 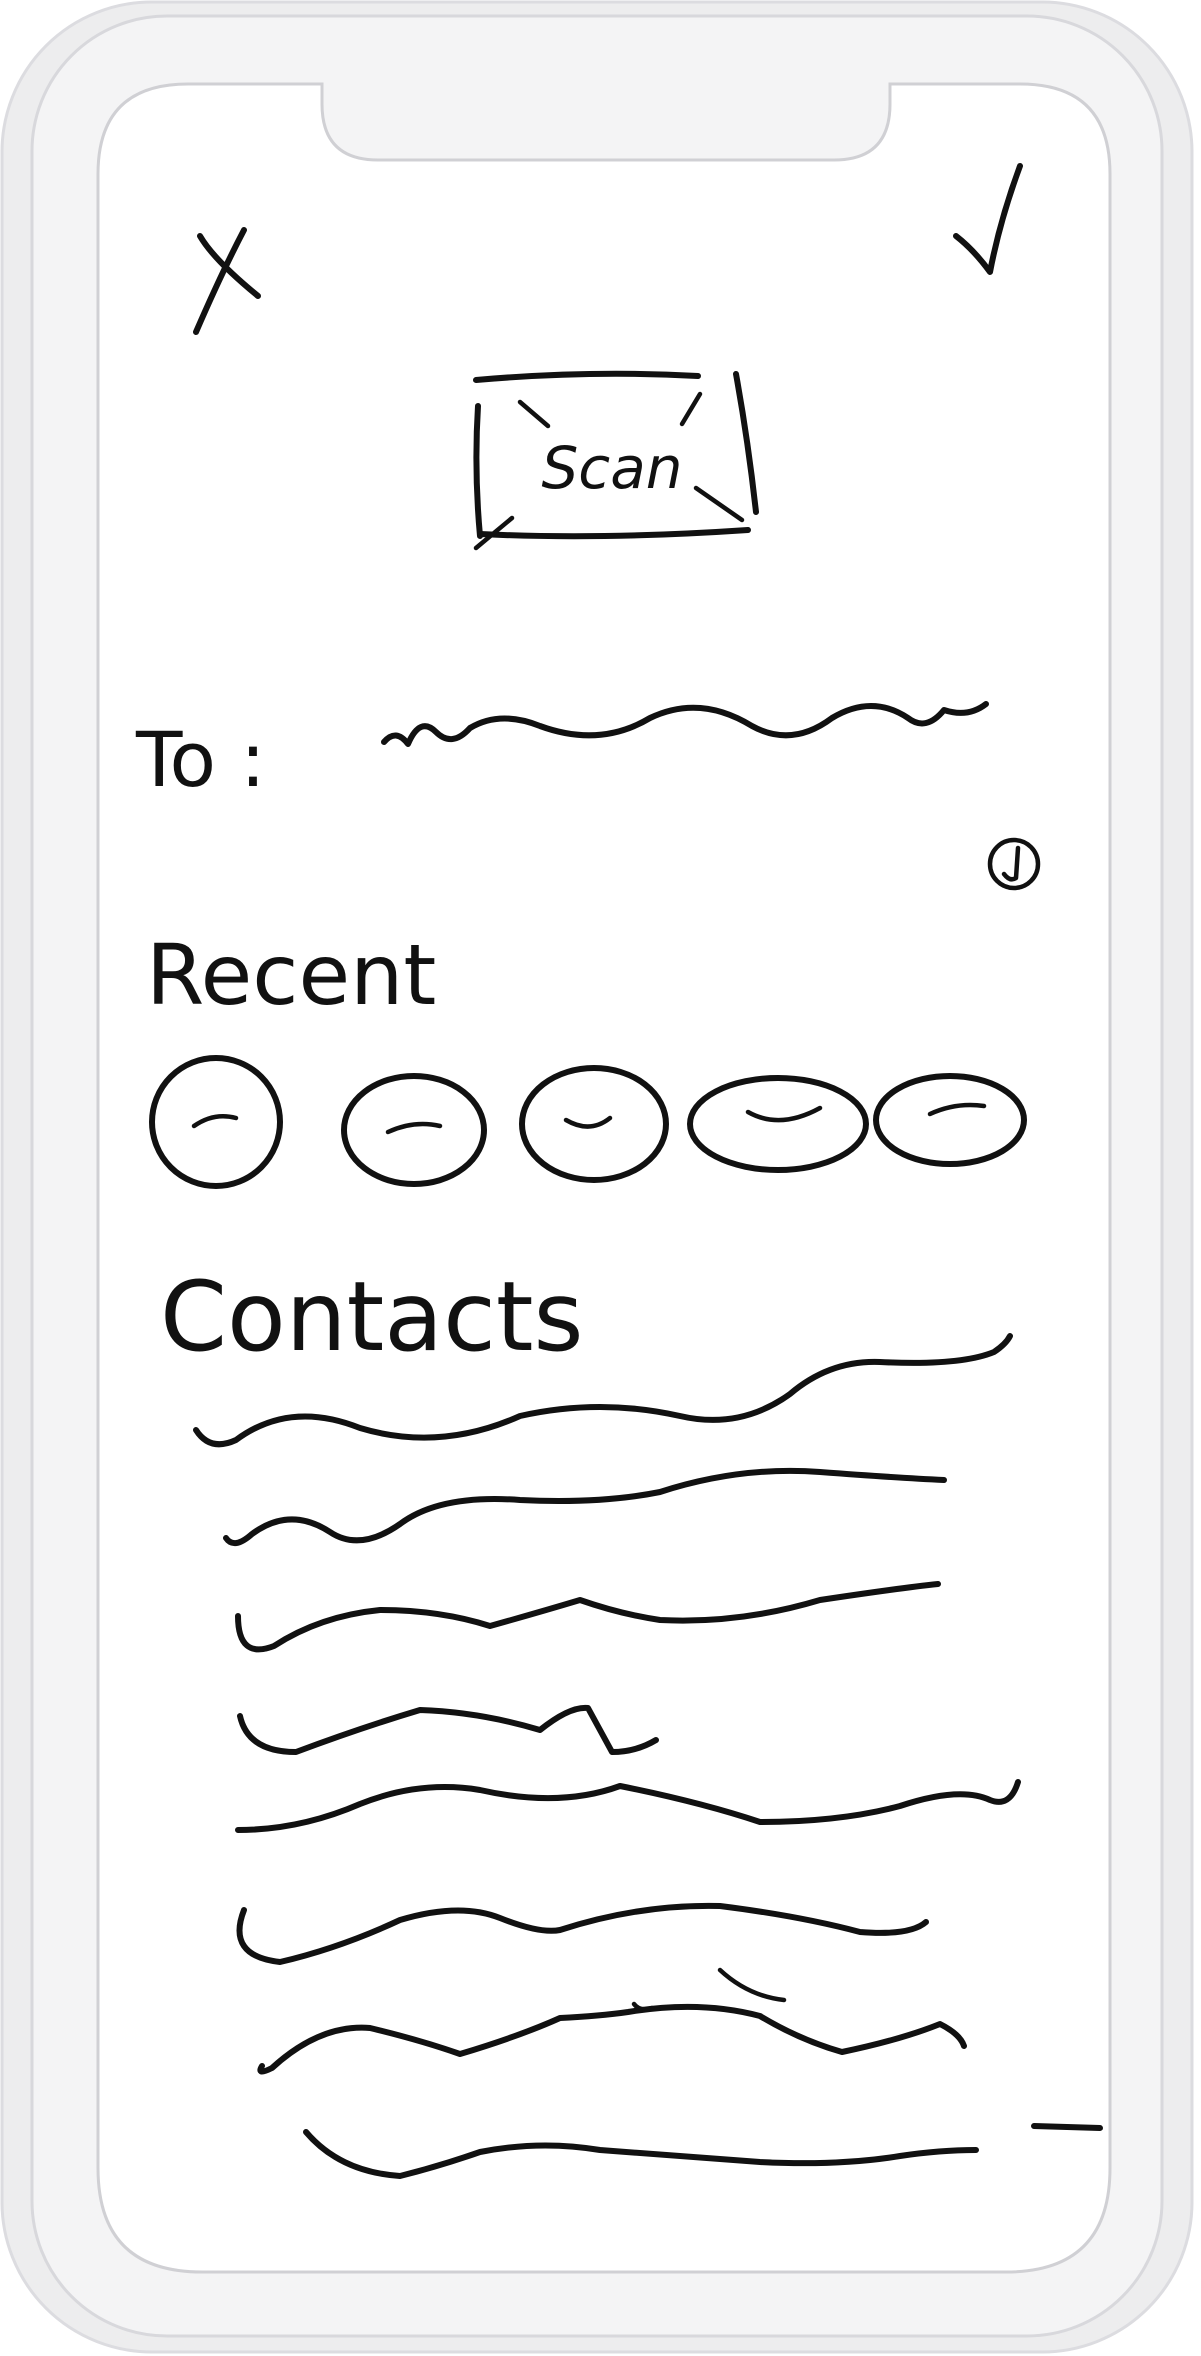 What do you see at coordinates (372, 1317) in the screenshot?
I see `contacts-title: Contacts` at bounding box center [372, 1317].